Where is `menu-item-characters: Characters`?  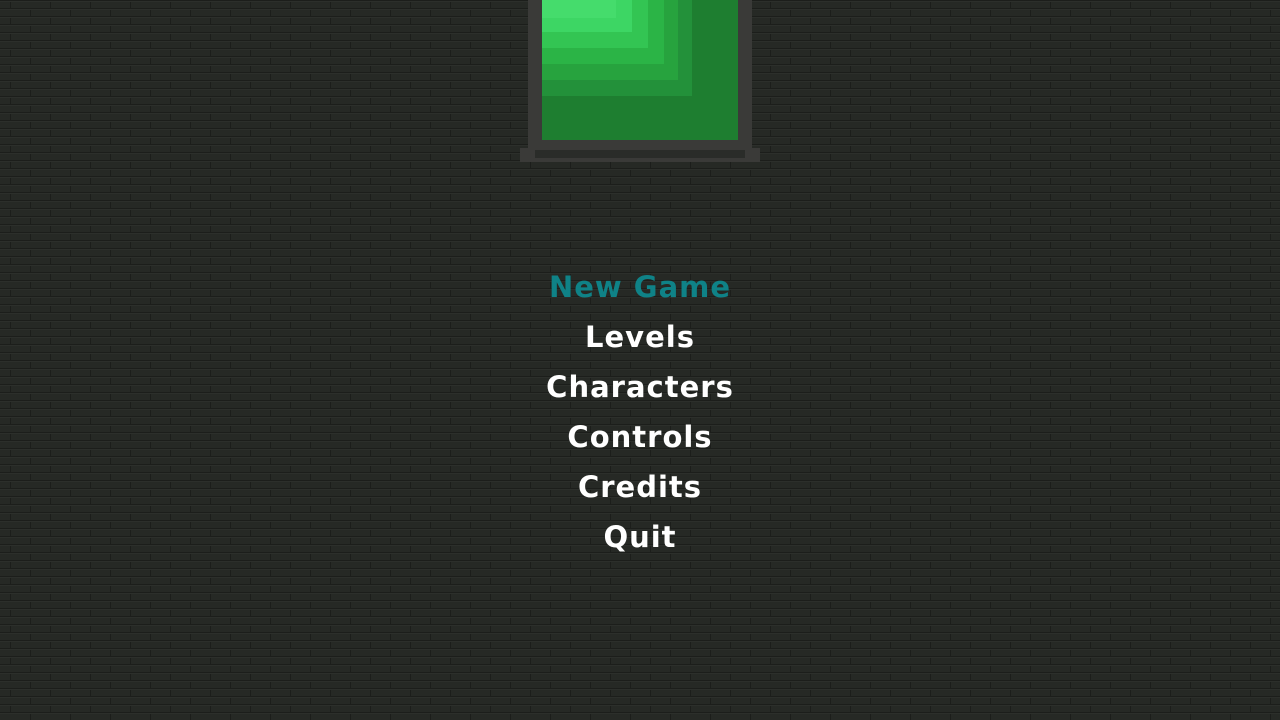
menu-item-characters: Characters is located at coordinates (640, 387).